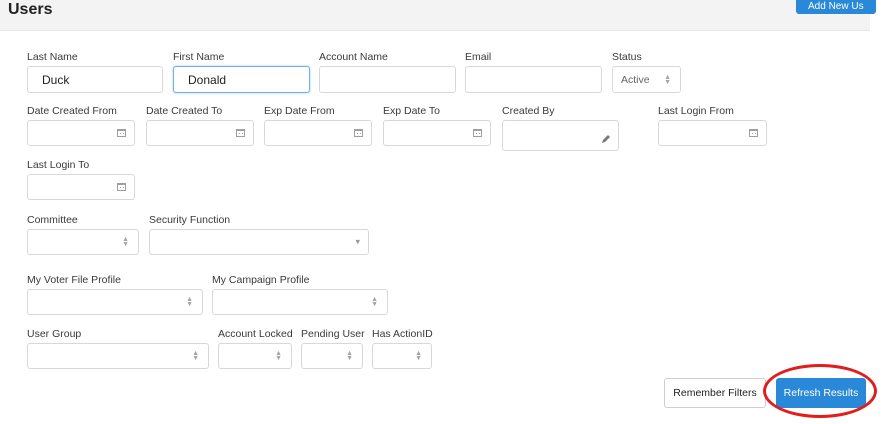  I want to click on status-label: Status, so click(627, 57).